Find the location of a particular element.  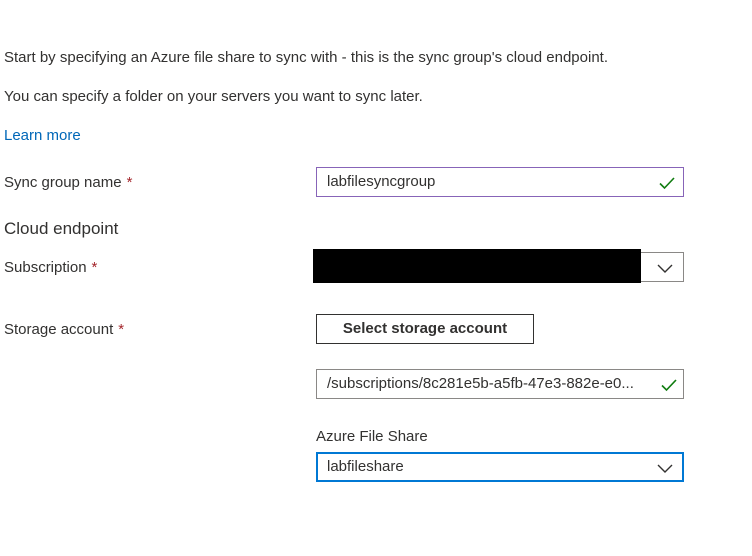

storage-account-label: Storage account * is located at coordinates (64, 330).